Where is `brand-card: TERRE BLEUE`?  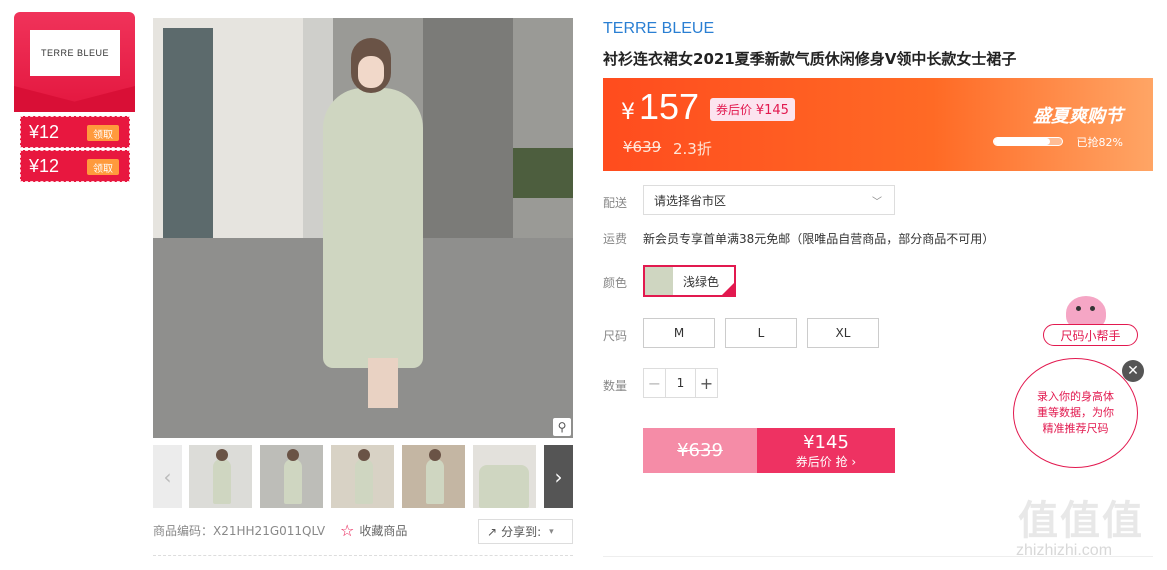
brand-card: TERRE BLEUE is located at coordinates (74, 62).